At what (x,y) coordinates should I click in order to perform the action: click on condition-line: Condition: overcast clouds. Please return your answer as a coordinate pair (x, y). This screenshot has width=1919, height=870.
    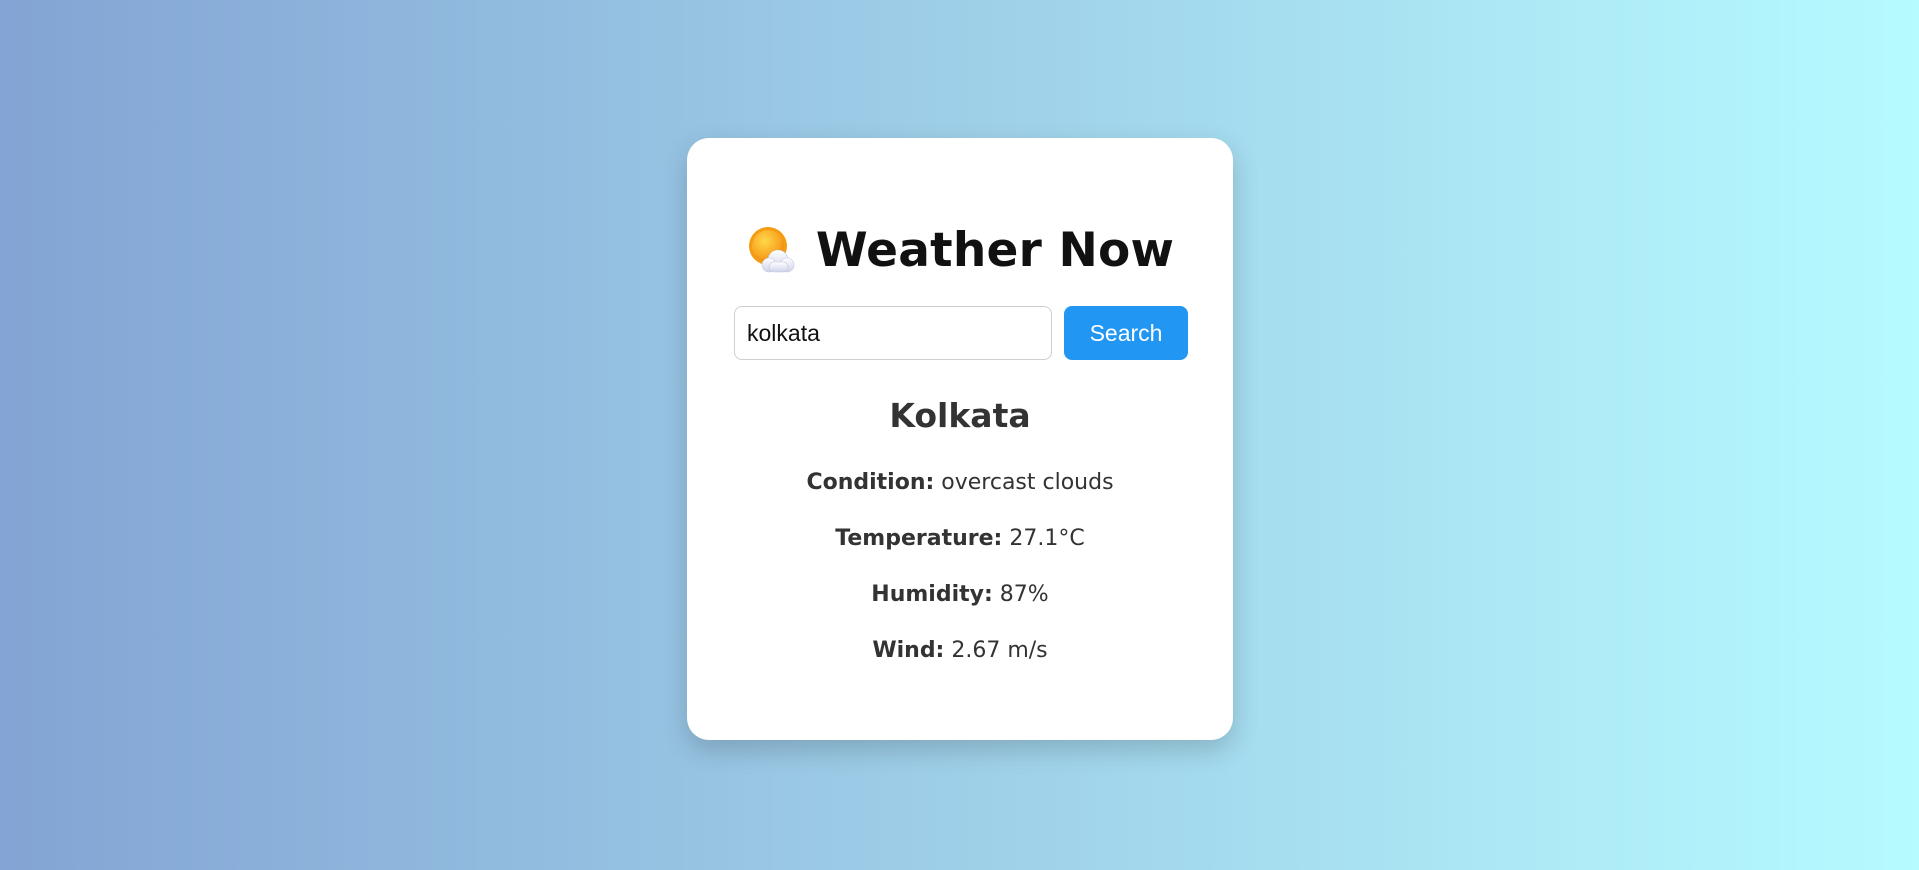
    Looking at the image, I should click on (960, 496).